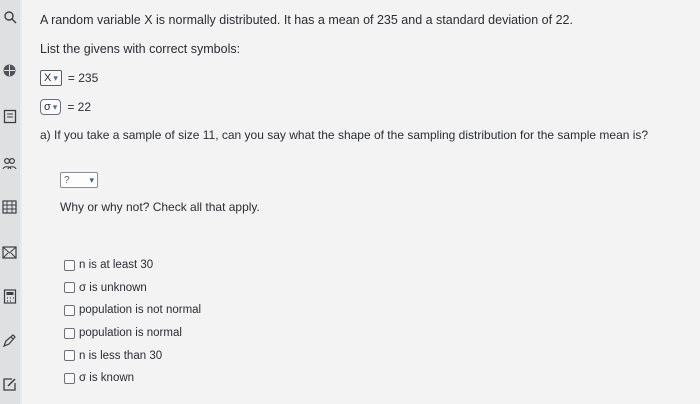  What do you see at coordinates (9, 16) in the screenshot?
I see `search-icon` at bounding box center [9, 16].